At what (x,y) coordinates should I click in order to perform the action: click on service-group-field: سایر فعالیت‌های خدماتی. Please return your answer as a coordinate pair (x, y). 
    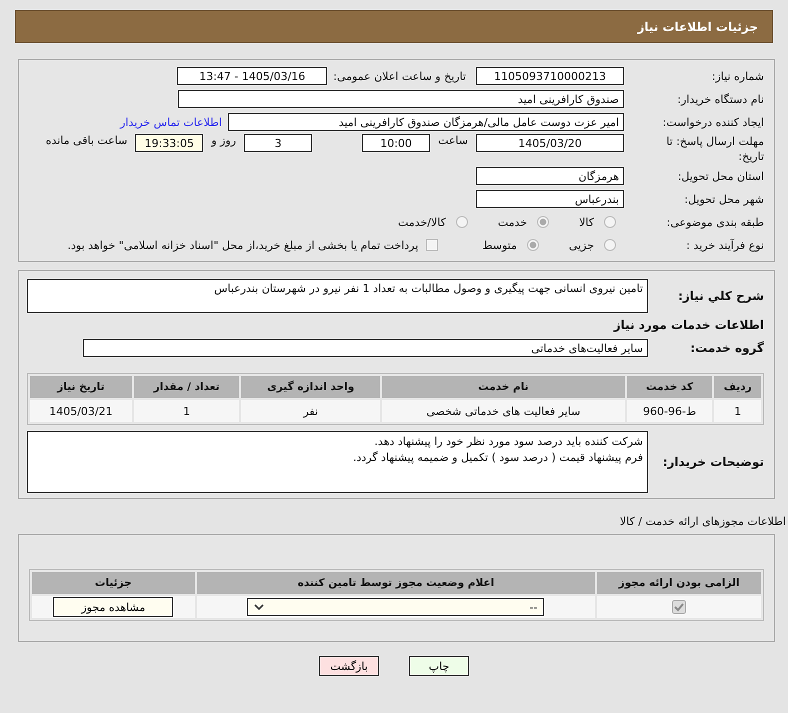
    Looking at the image, I should click on (365, 348).